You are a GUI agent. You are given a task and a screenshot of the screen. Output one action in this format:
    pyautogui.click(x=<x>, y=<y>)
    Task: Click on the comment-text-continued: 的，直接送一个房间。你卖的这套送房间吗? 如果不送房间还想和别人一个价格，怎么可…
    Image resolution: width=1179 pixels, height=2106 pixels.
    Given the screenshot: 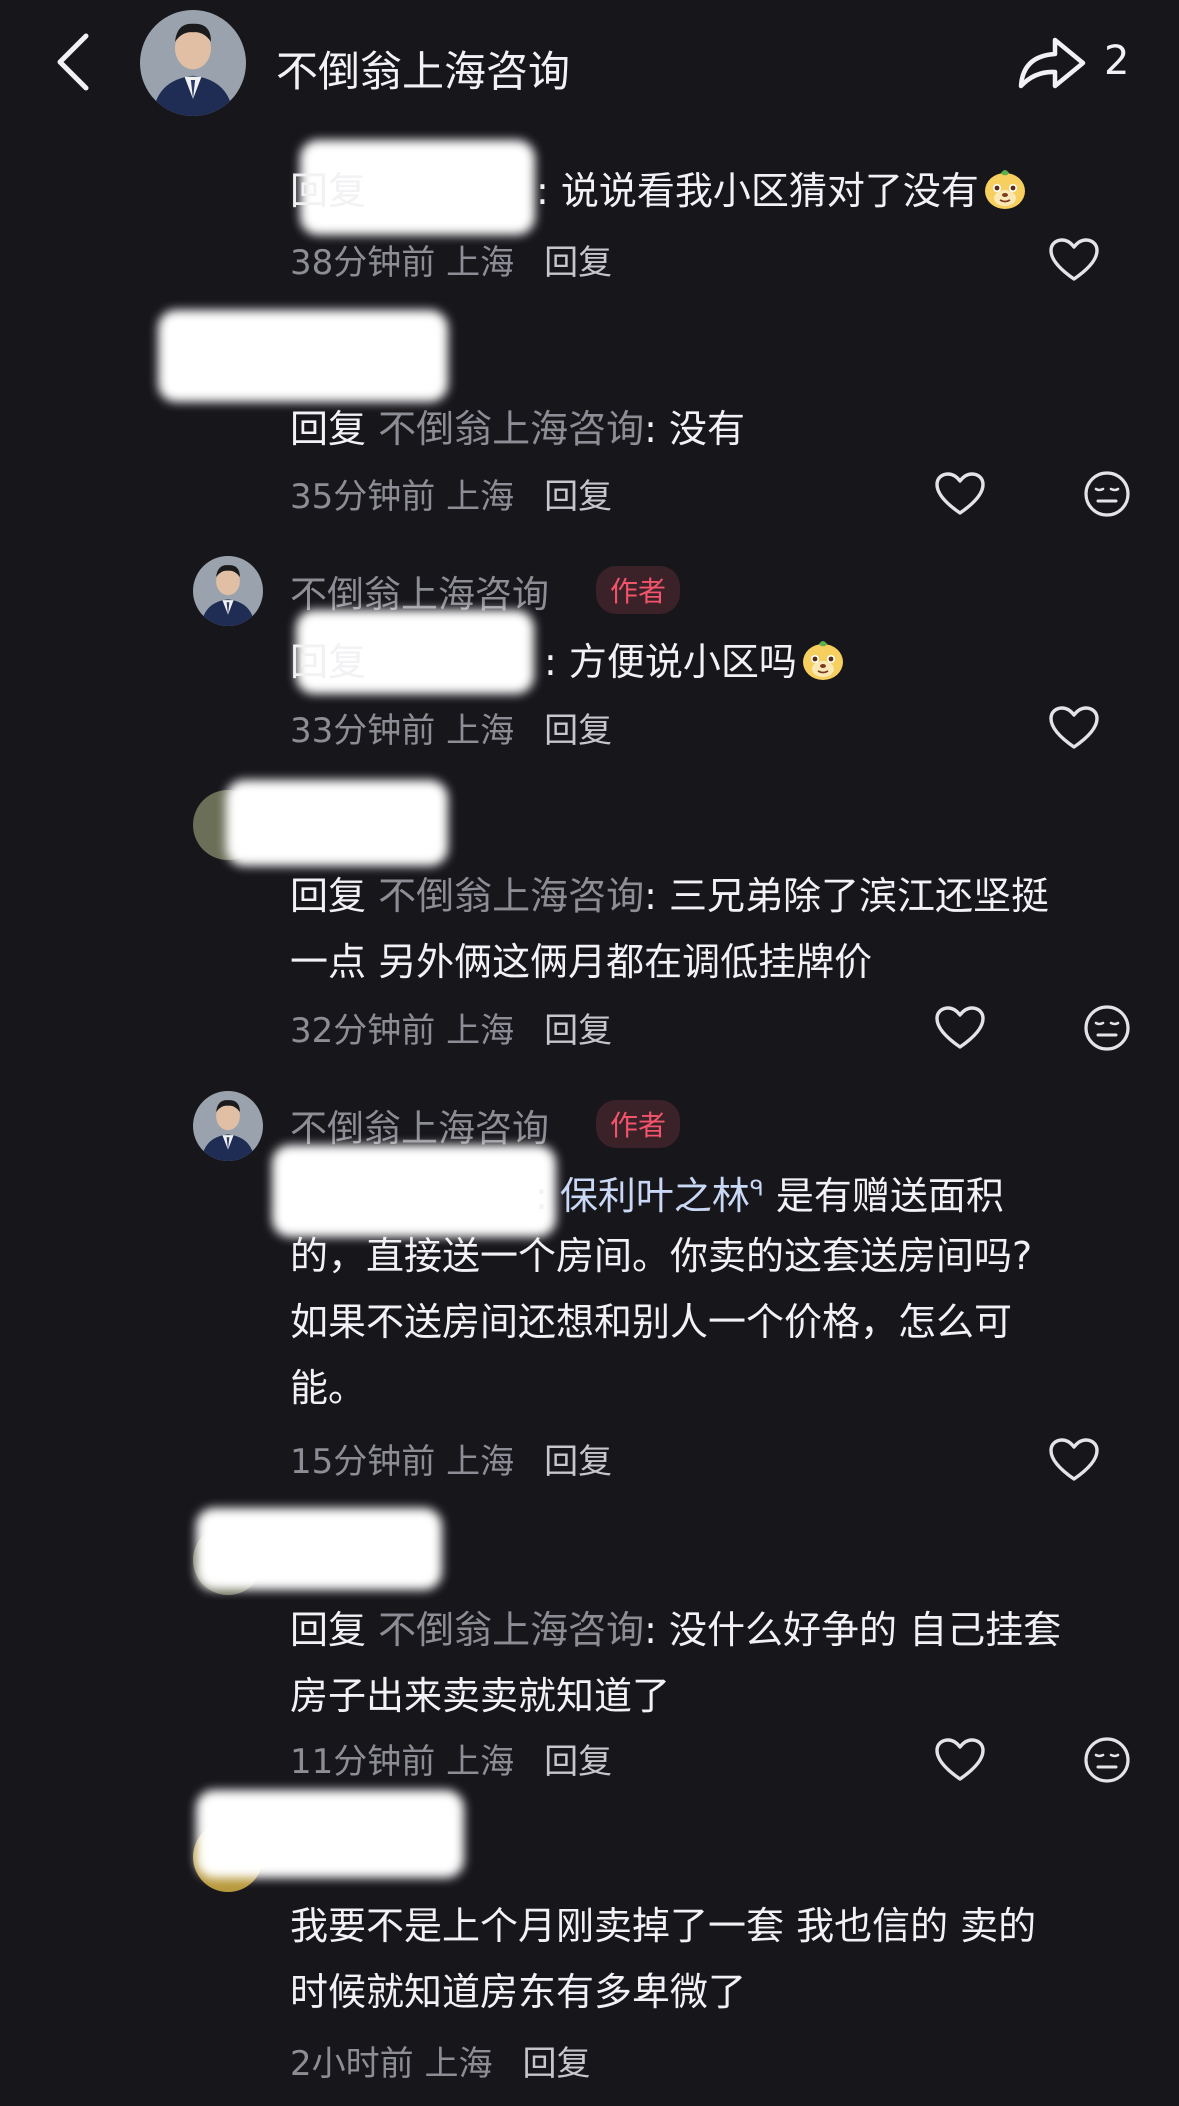 What is the action you would take?
    pyautogui.click(x=661, y=1322)
    